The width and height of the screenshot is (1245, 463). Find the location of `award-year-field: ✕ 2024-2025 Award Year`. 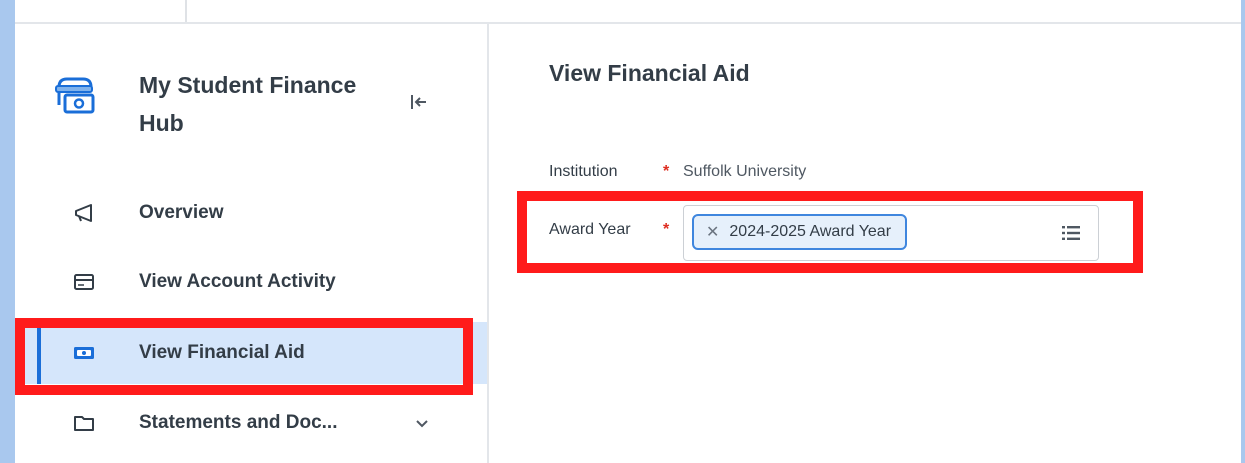

award-year-field: ✕ 2024-2025 Award Year is located at coordinates (891, 233).